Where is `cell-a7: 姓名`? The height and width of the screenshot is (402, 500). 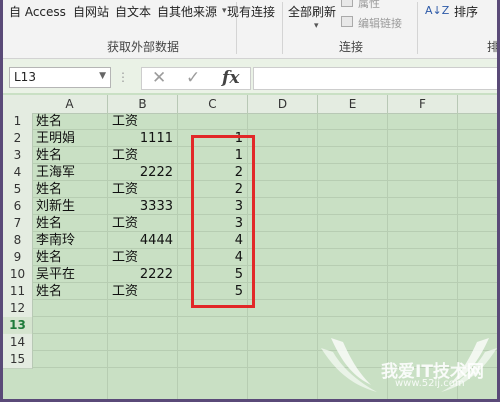 cell-a7: 姓名 is located at coordinates (69, 223).